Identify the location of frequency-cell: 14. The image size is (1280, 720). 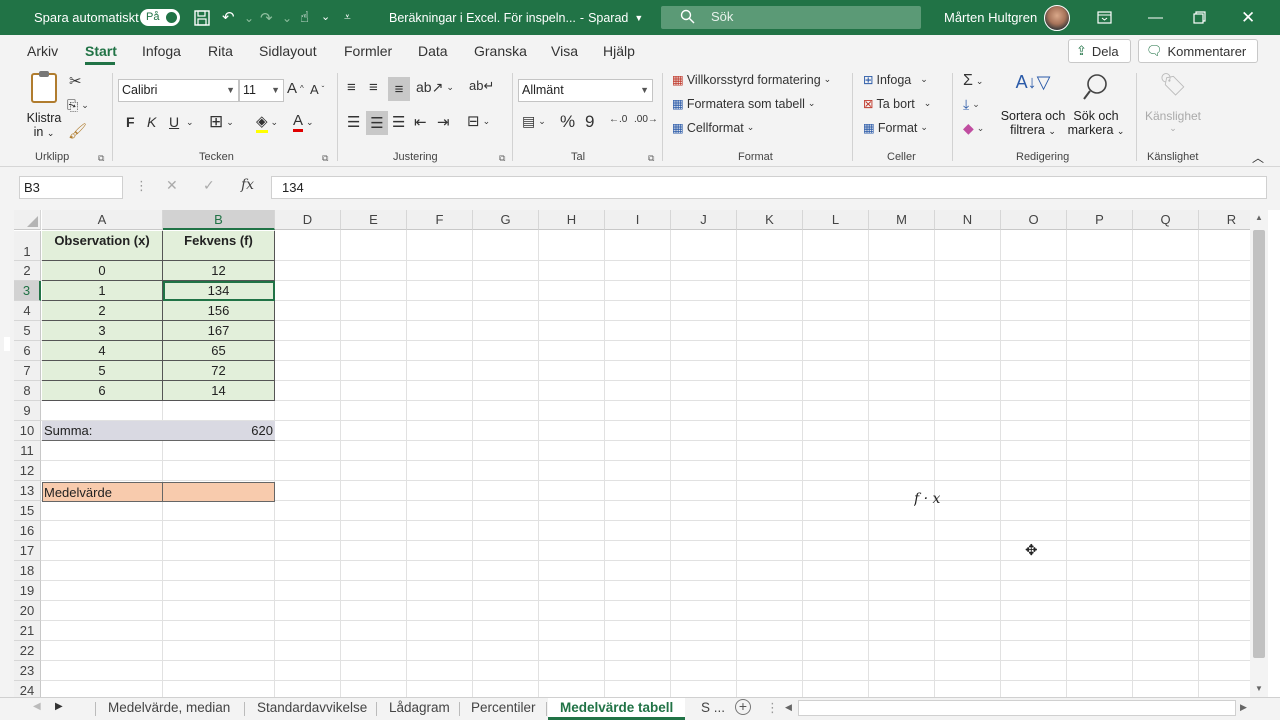
(219, 391).